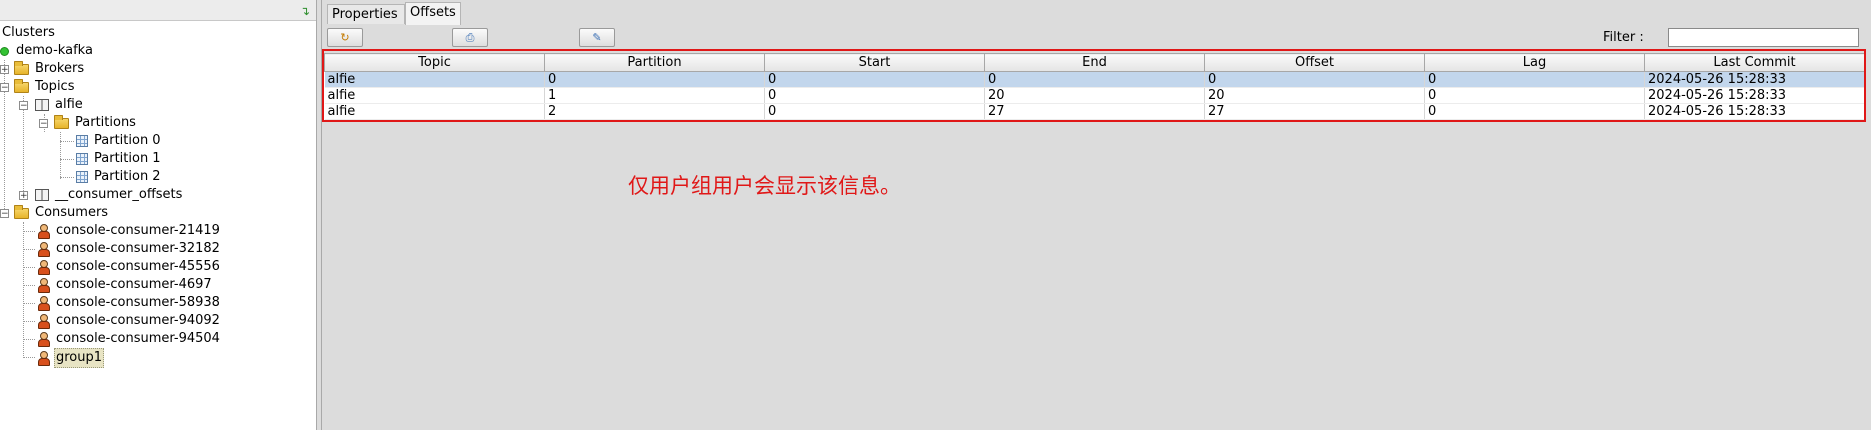  Describe the element at coordinates (1096, 38) in the screenshot. I see `offsets-toolbar: ↻ ⎙ ✎ Filter :` at that location.